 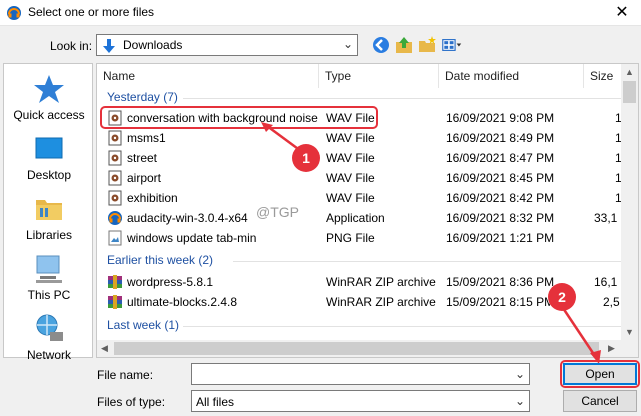 I want to click on file-name: airport, so click(x=144, y=178).